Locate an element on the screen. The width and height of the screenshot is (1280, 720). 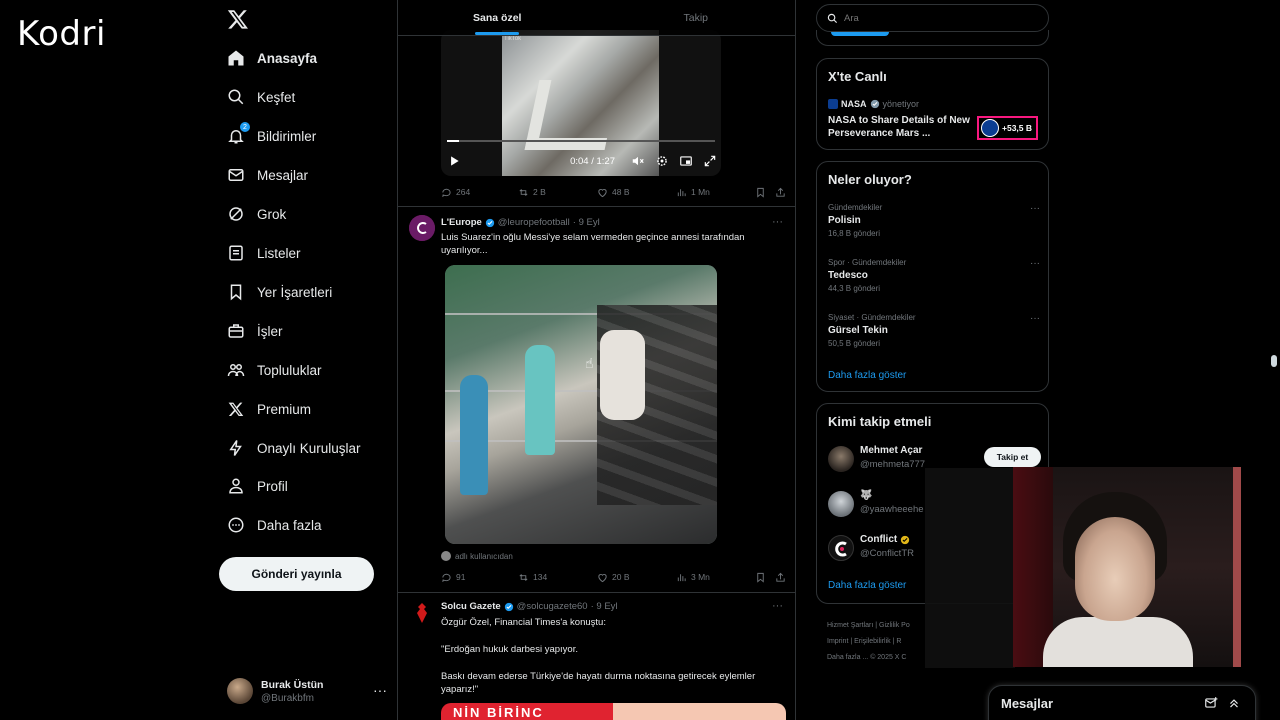
webcam-overlay is located at coordinates (1127, 567).